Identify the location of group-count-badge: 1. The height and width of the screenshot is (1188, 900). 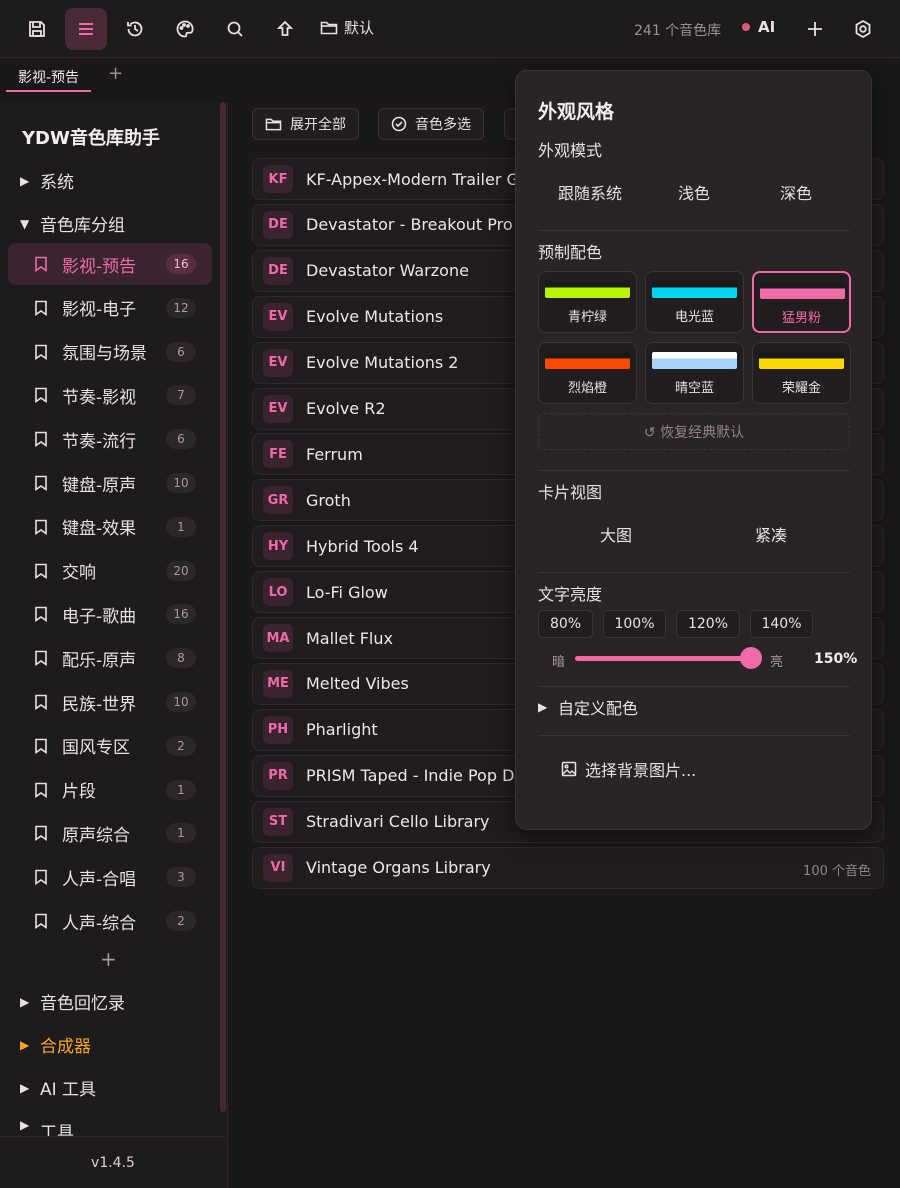
(181, 833).